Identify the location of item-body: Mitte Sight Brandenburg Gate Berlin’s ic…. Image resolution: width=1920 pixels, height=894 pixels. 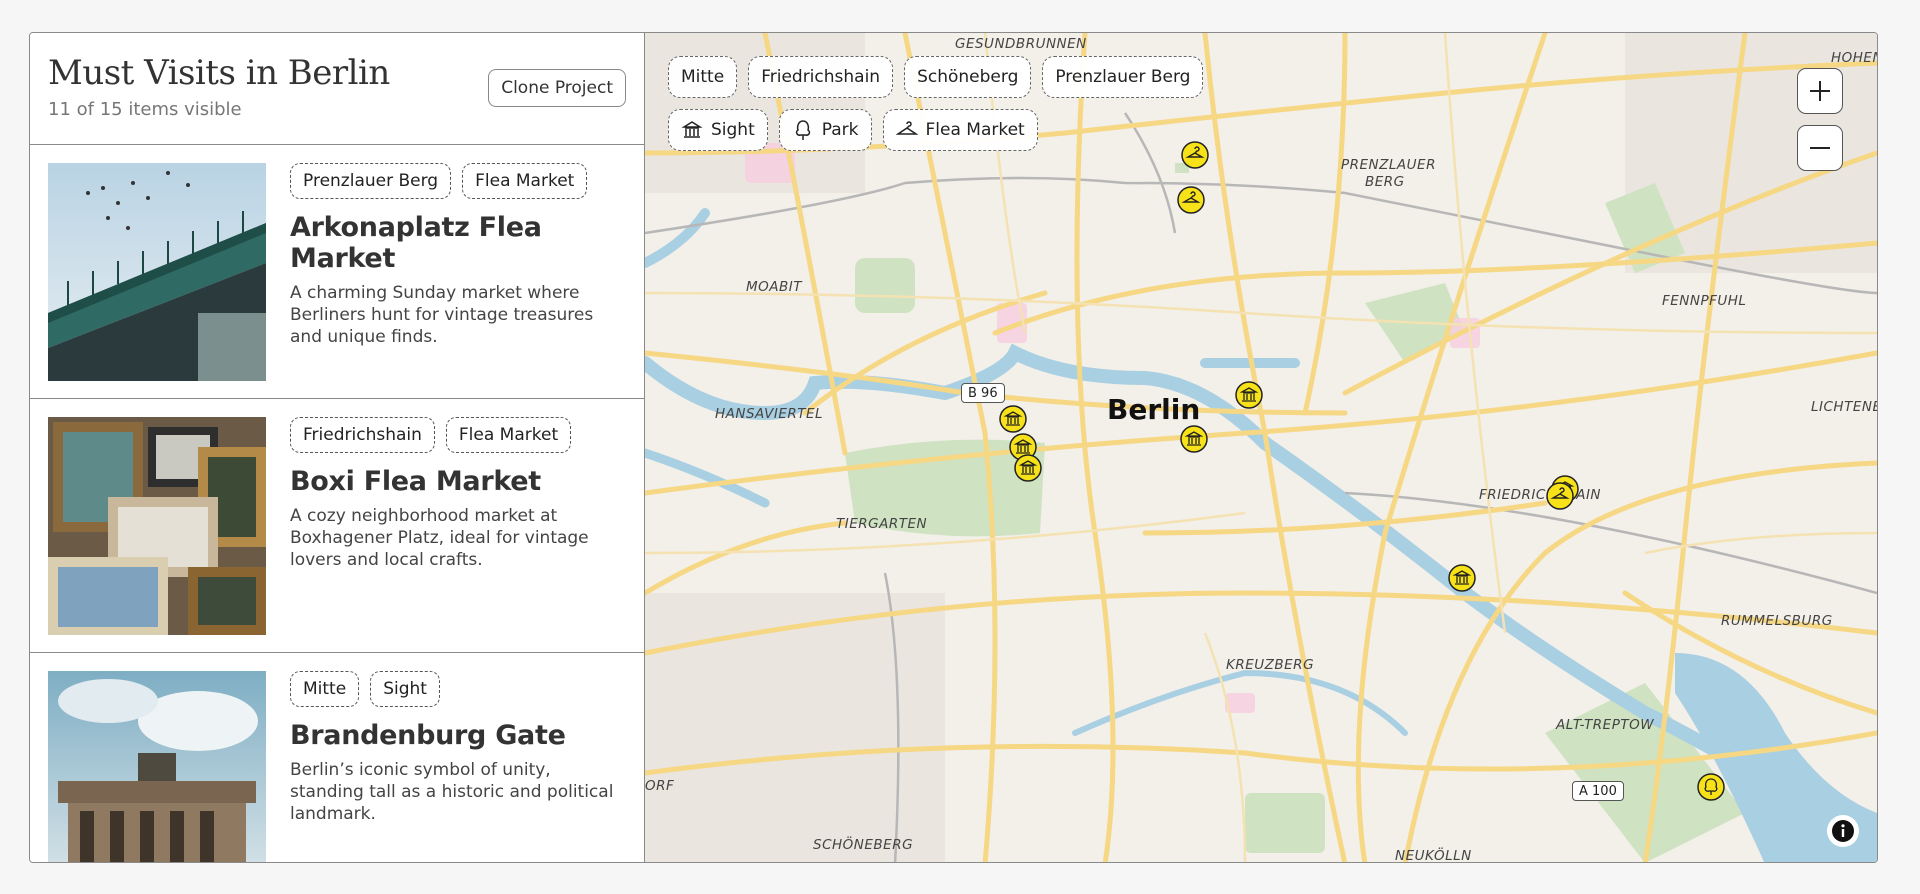
(459, 748).